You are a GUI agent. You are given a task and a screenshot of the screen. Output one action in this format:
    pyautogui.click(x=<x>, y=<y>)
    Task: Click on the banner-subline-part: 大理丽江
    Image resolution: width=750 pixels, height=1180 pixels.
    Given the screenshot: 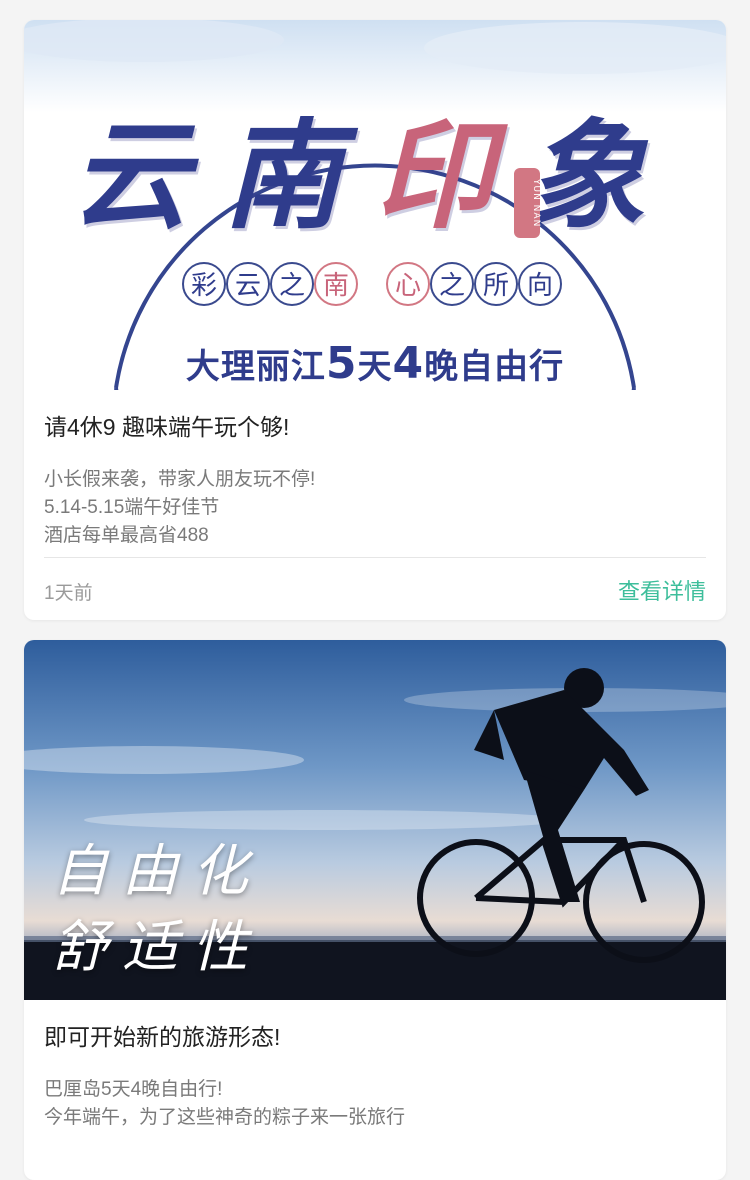 What is the action you would take?
    pyautogui.click(x=255, y=367)
    